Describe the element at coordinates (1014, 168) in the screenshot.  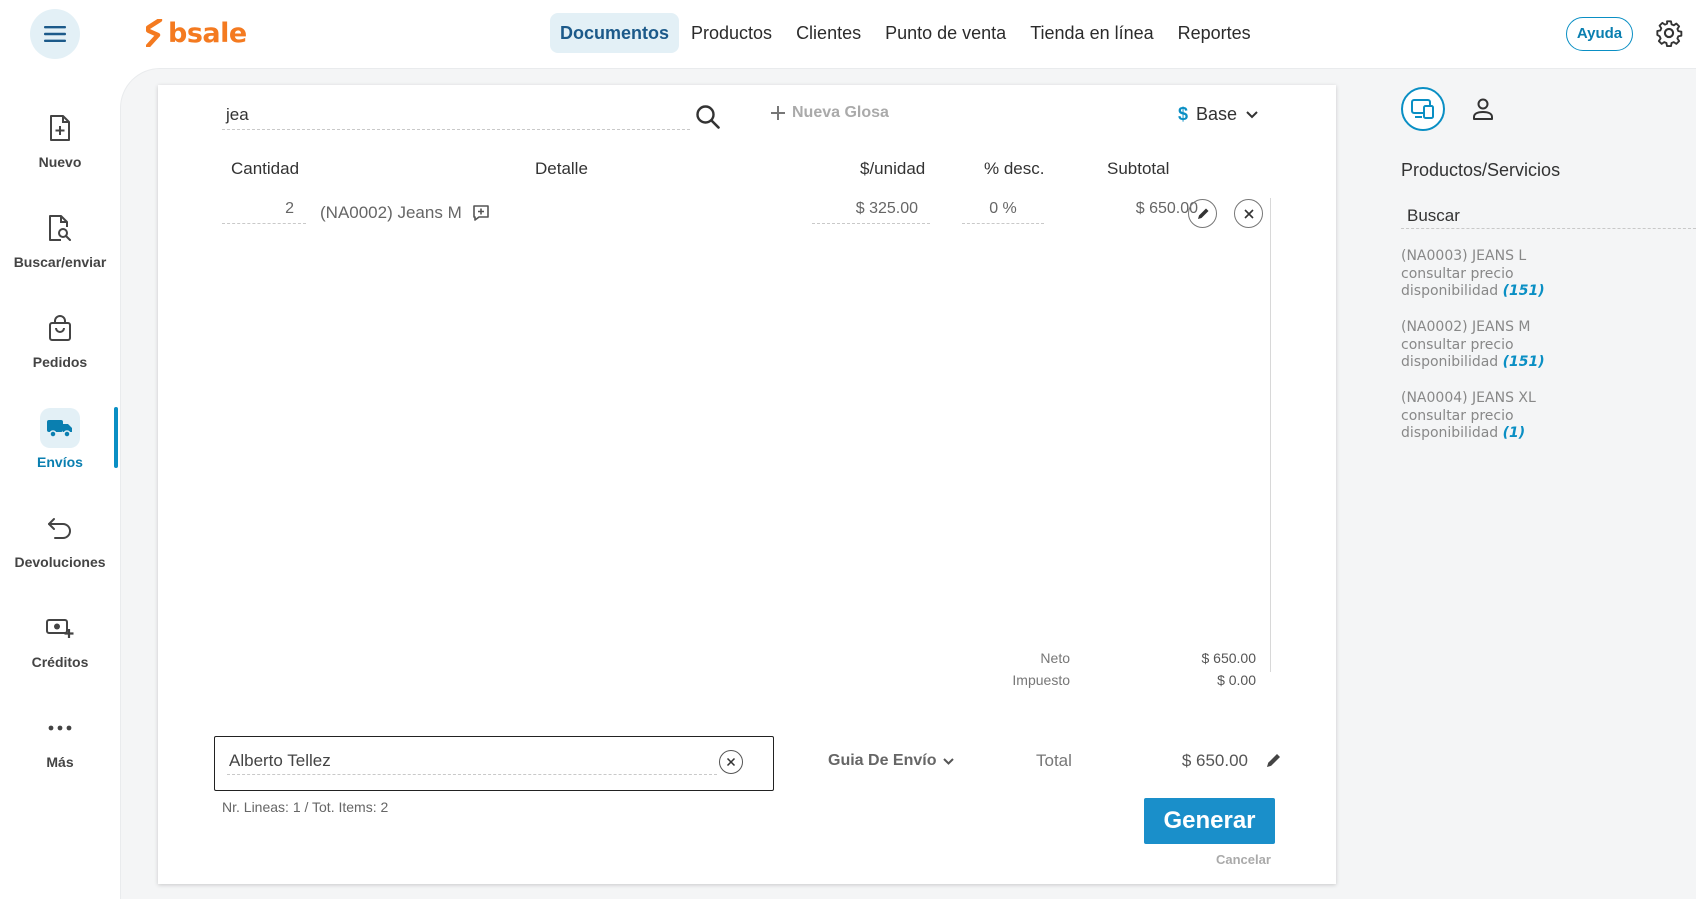
I see `column-header-discount: % desc.` at that location.